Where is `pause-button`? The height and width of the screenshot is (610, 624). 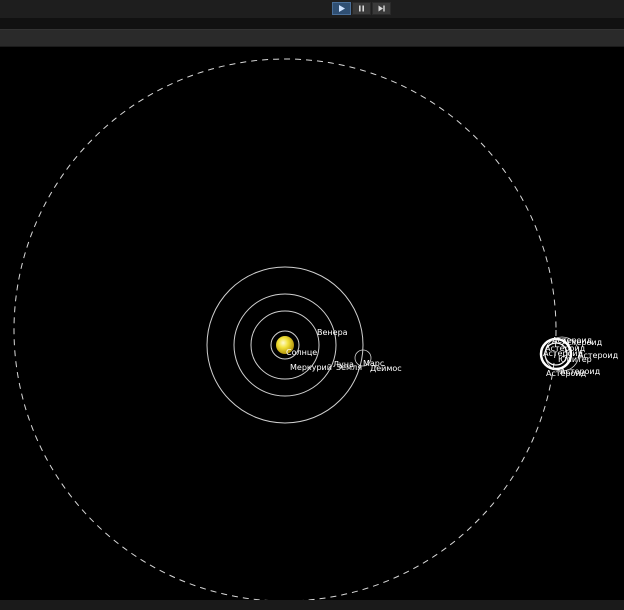 pause-button is located at coordinates (361, 8).